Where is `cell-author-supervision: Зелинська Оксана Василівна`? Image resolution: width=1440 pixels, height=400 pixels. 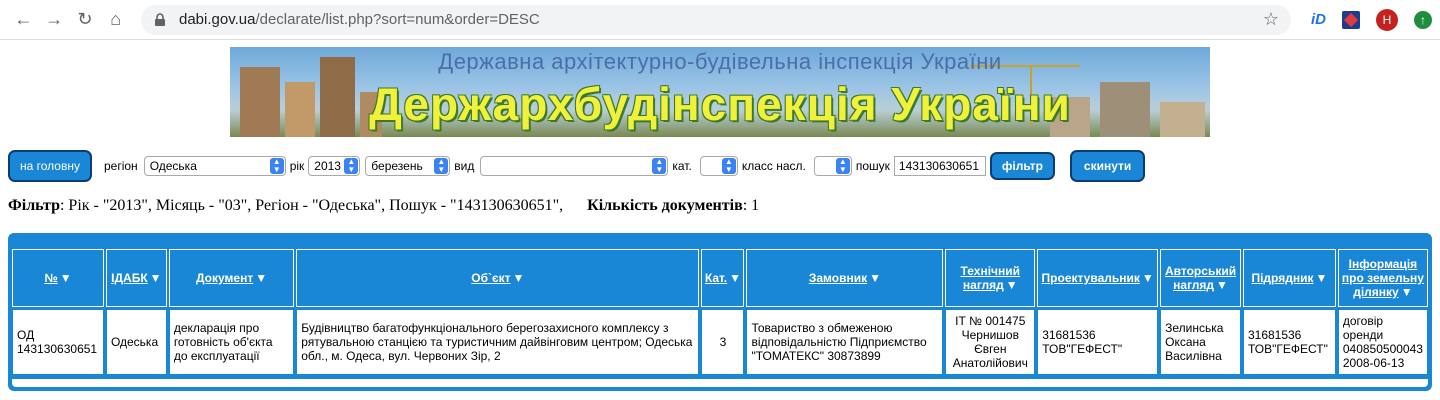
cell-author-supervision: Зелинська Оксана Василівна is located at coordinates (1200, 342).